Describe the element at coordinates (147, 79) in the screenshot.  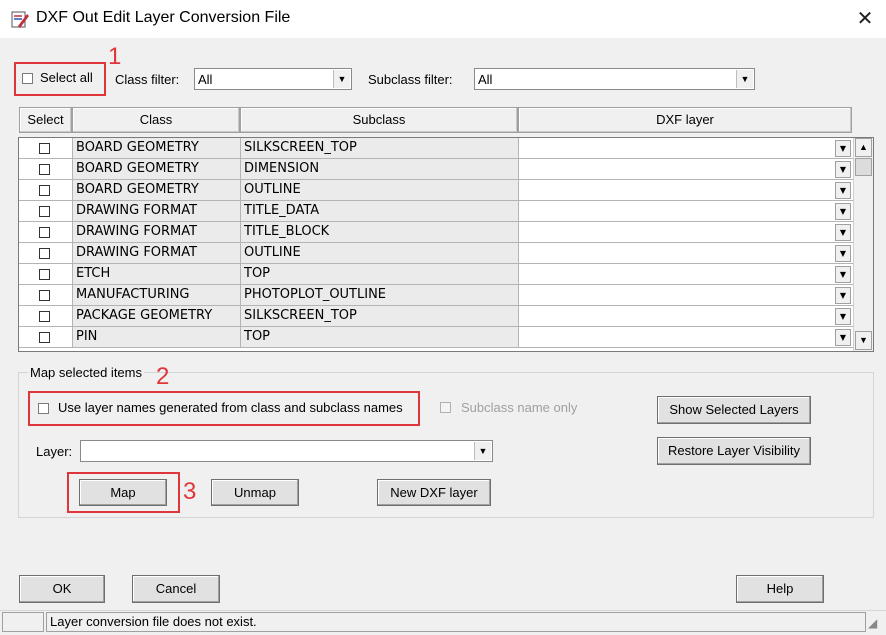
I see `class-filter-label: Class filter:` at that location.